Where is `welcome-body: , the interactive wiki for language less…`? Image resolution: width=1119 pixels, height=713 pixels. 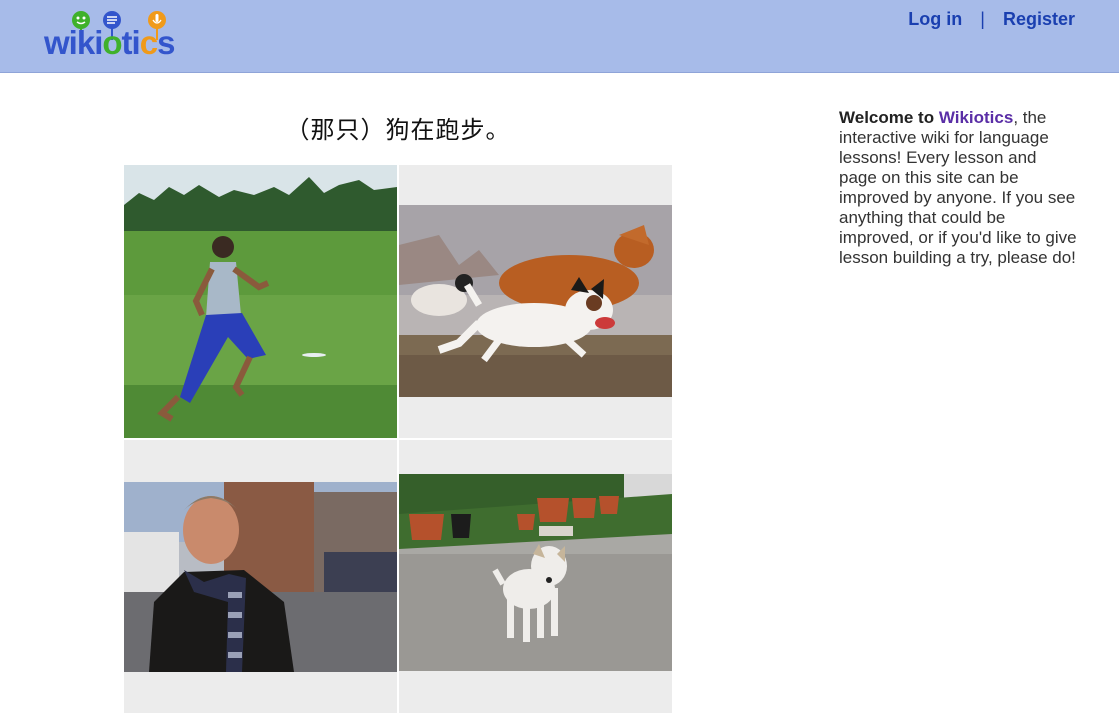 welcome-body: , the interactive wiki for language less… is located at coordinates (958, 187).